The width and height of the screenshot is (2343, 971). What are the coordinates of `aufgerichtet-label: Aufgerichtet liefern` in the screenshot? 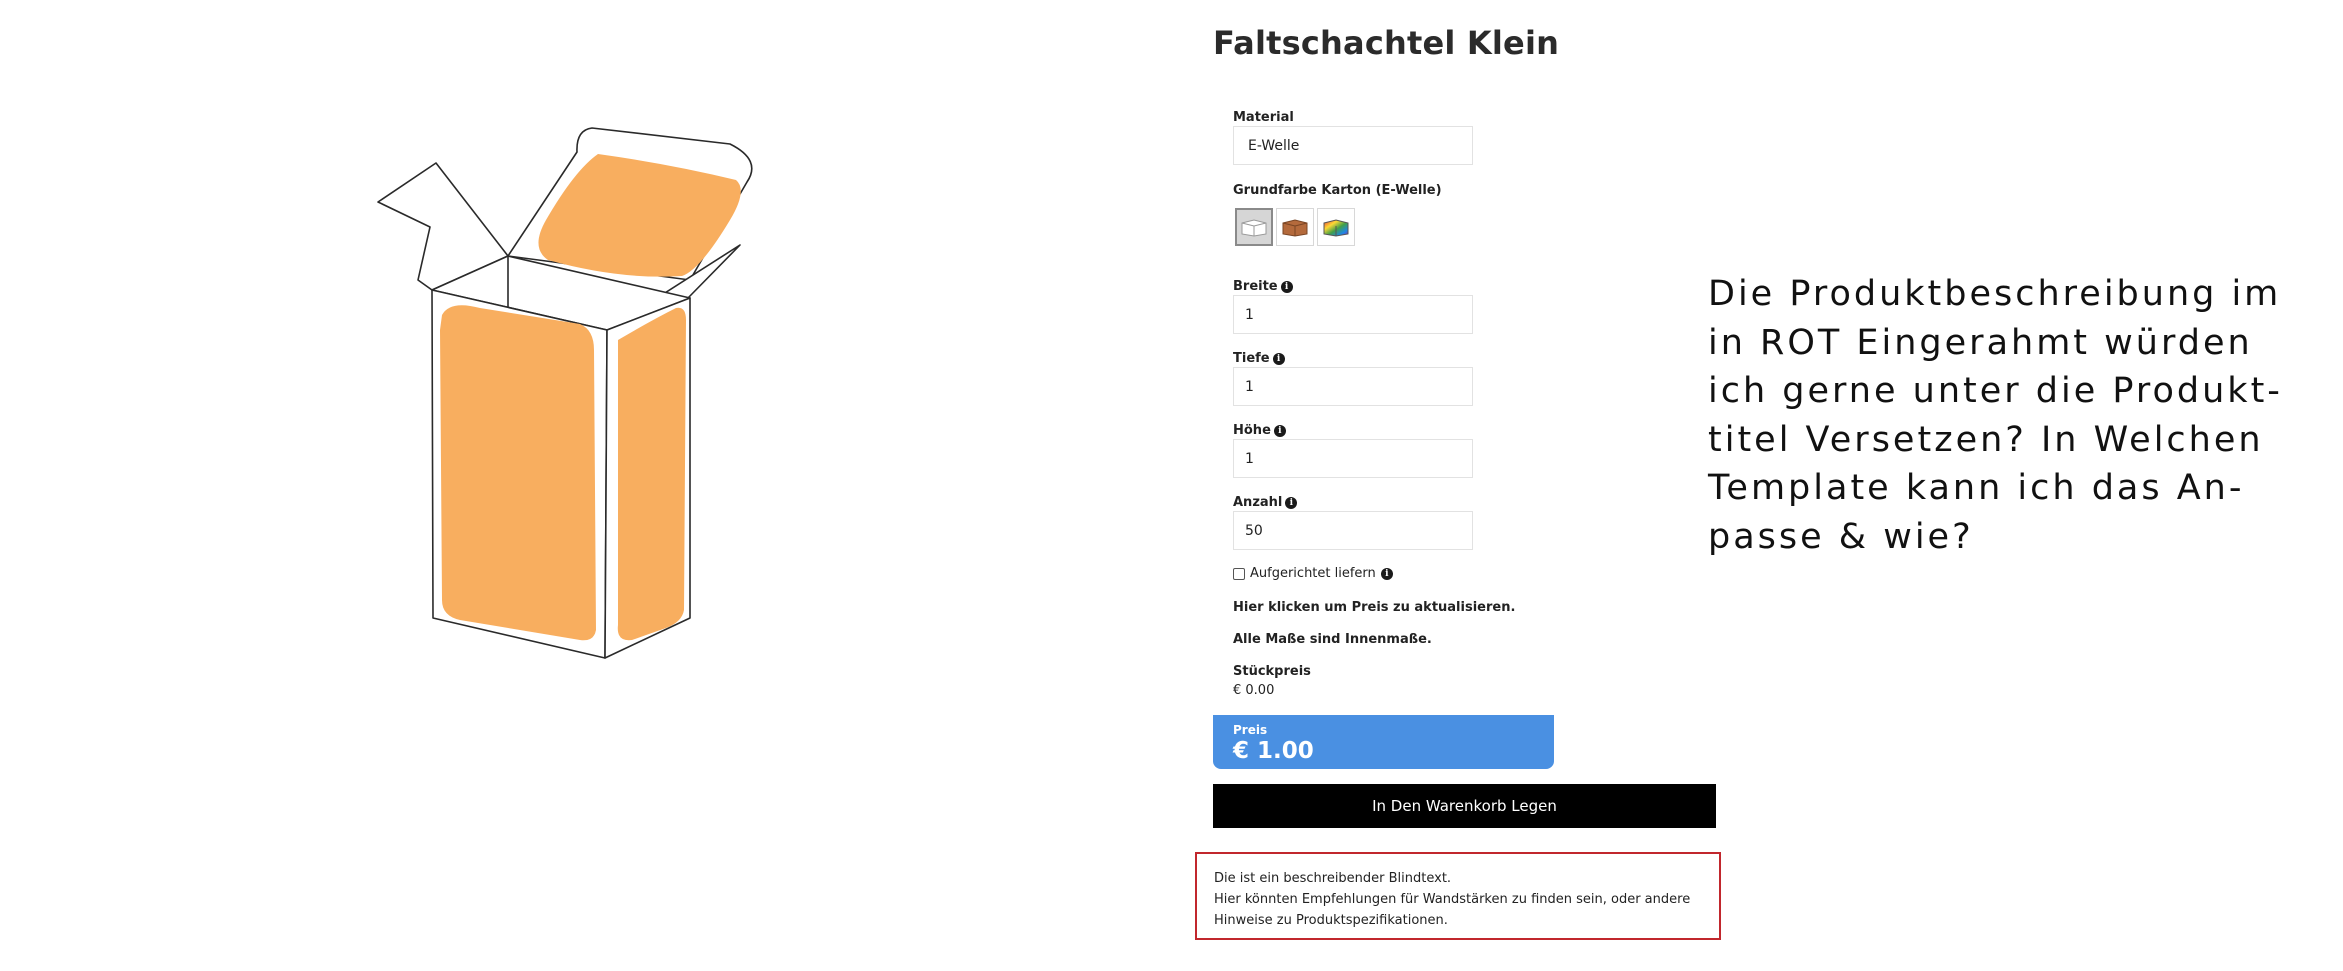 It's located at (1313, 573).